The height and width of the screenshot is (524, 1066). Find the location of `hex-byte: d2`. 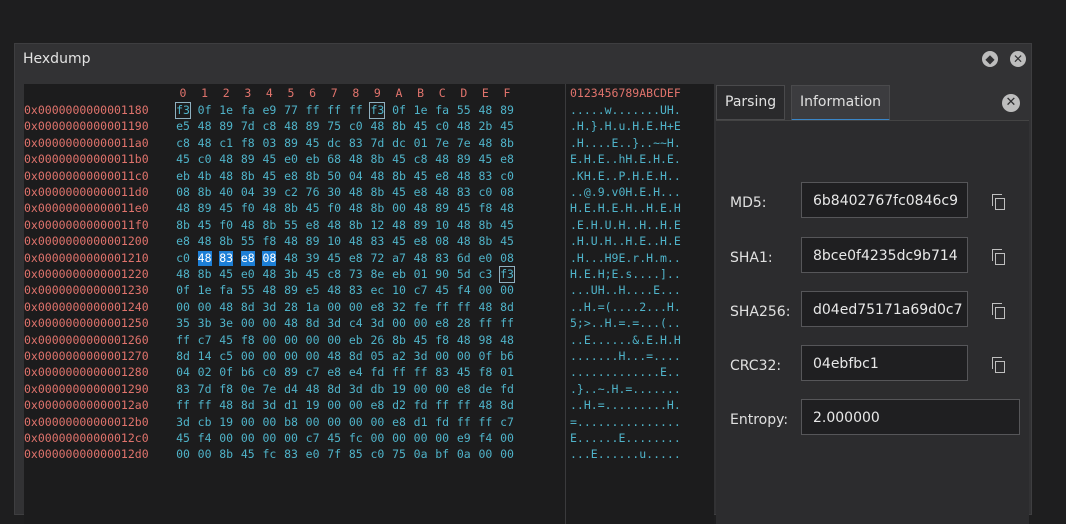

hex-byte: d2 is located at coordinates (399, 405).